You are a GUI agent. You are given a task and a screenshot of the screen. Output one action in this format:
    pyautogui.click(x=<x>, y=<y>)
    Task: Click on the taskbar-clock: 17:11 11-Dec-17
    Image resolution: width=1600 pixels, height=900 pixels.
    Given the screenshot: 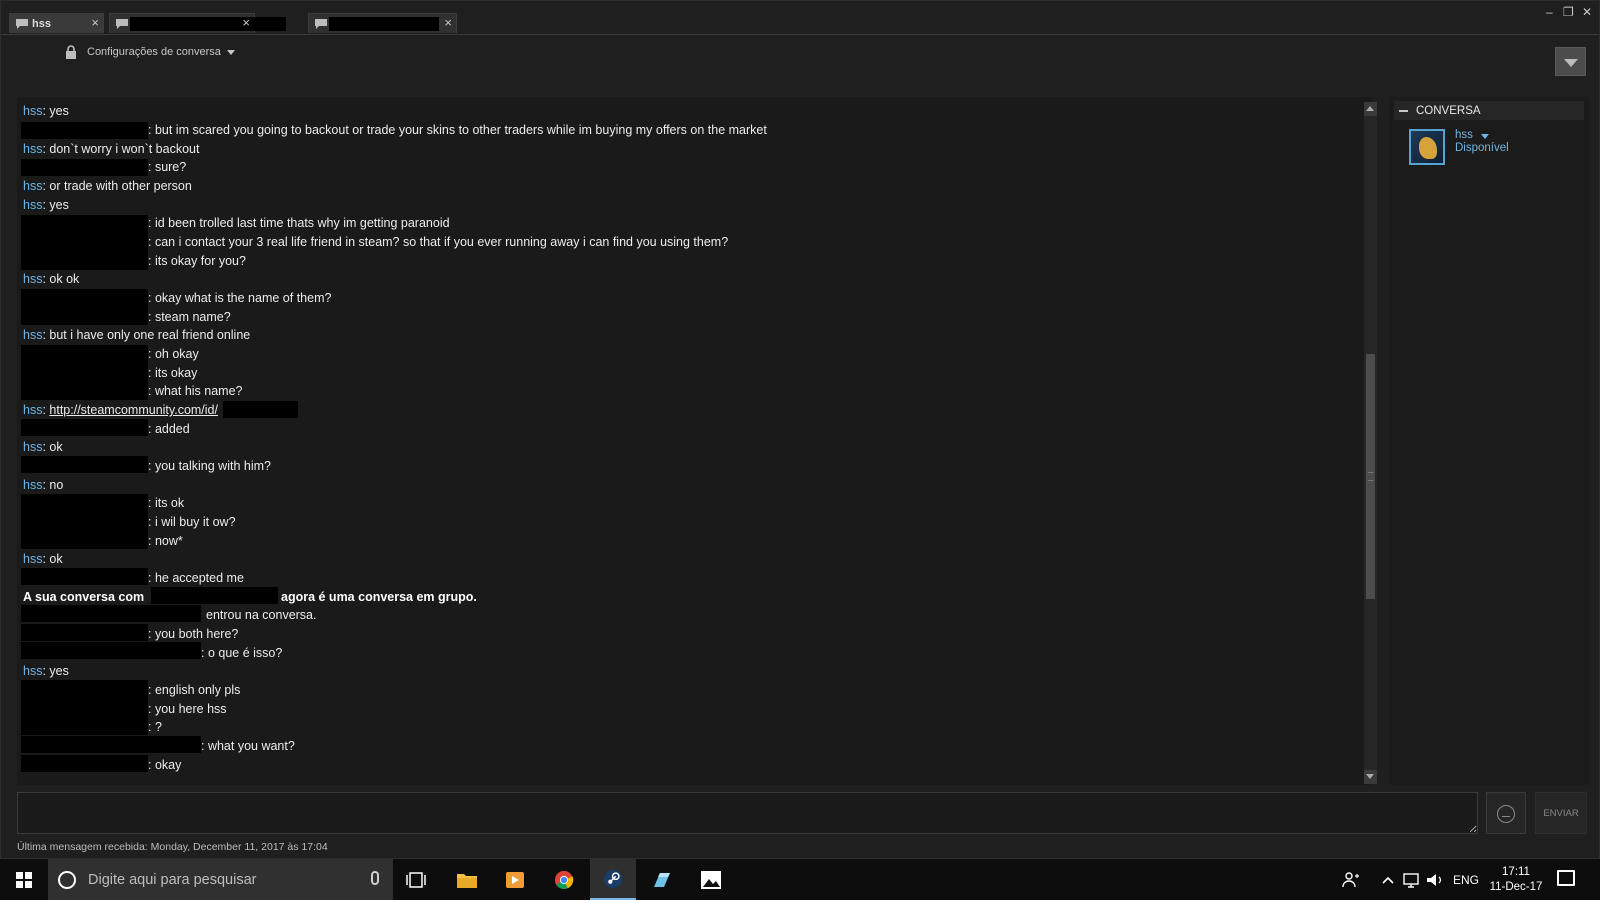 What is the action you would take?
    pyautogui.click(x=1516, y=880)
    